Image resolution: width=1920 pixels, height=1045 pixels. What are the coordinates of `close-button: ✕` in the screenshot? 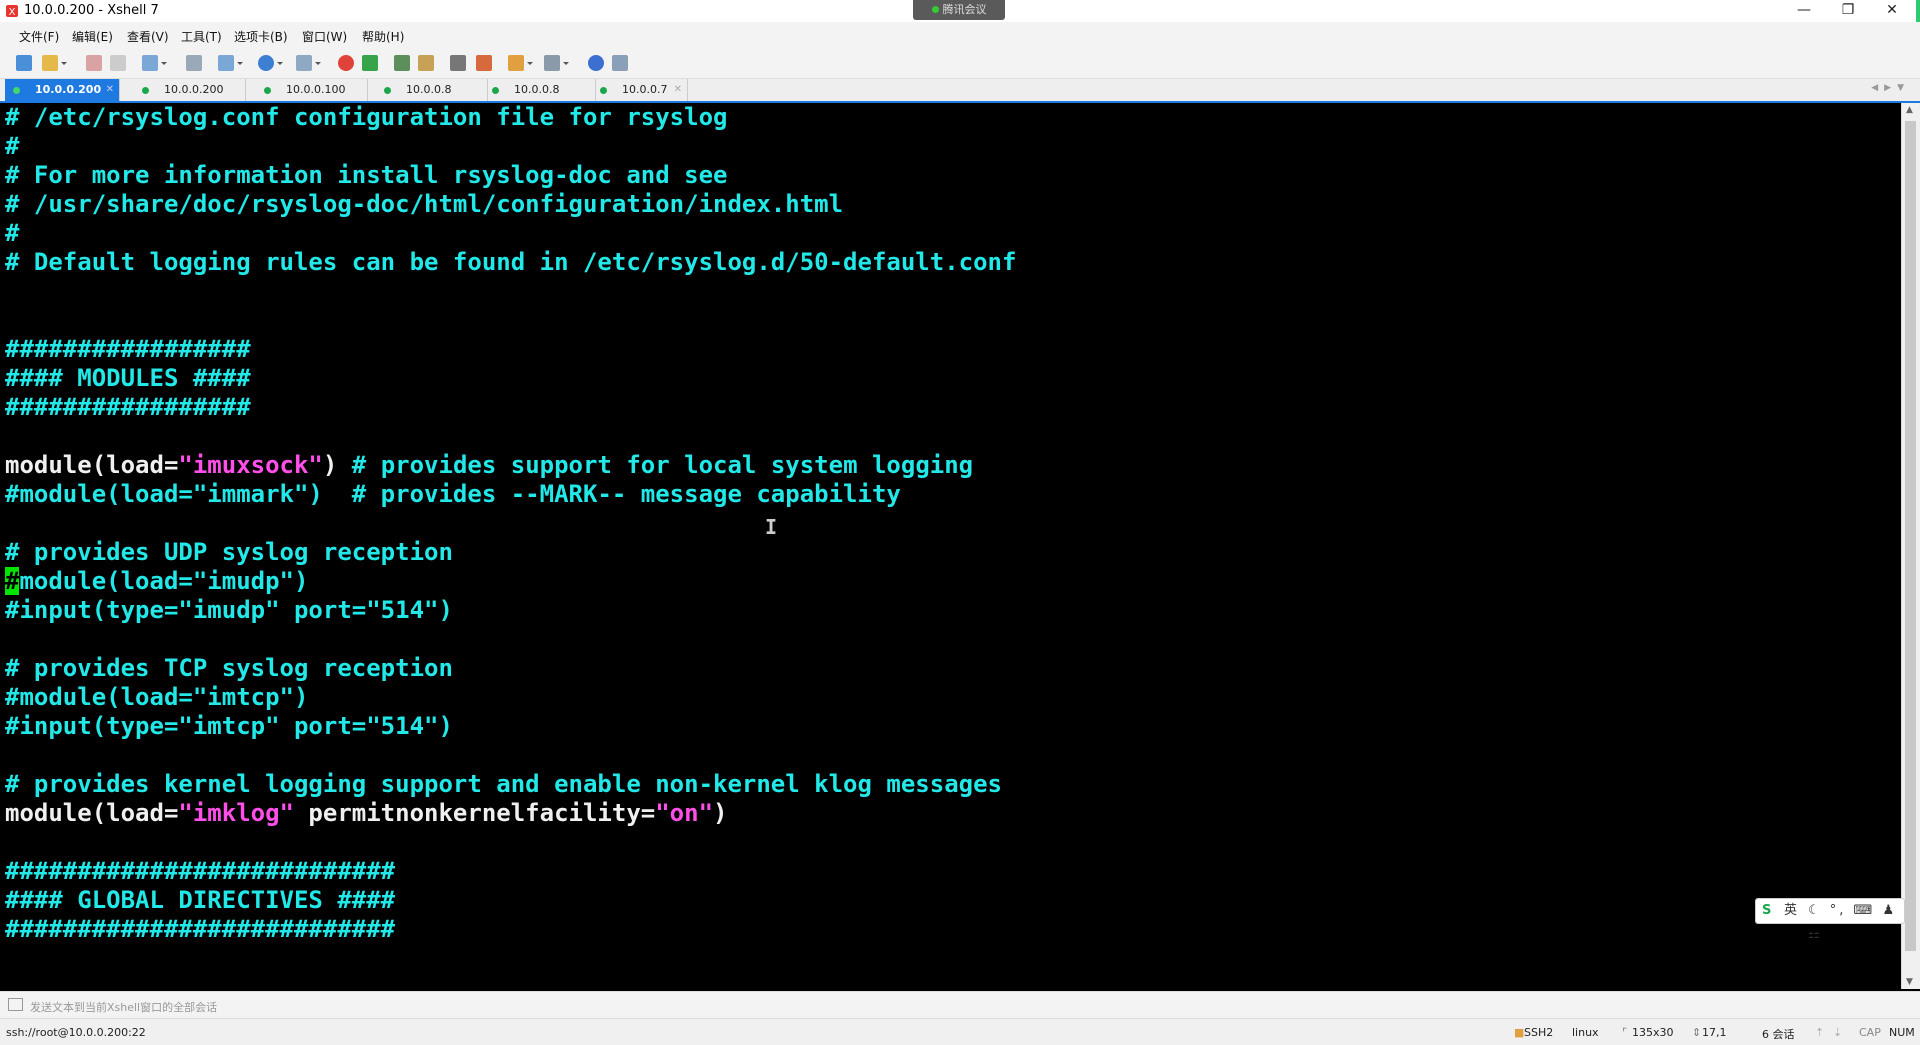 It's located at (1892, 11).